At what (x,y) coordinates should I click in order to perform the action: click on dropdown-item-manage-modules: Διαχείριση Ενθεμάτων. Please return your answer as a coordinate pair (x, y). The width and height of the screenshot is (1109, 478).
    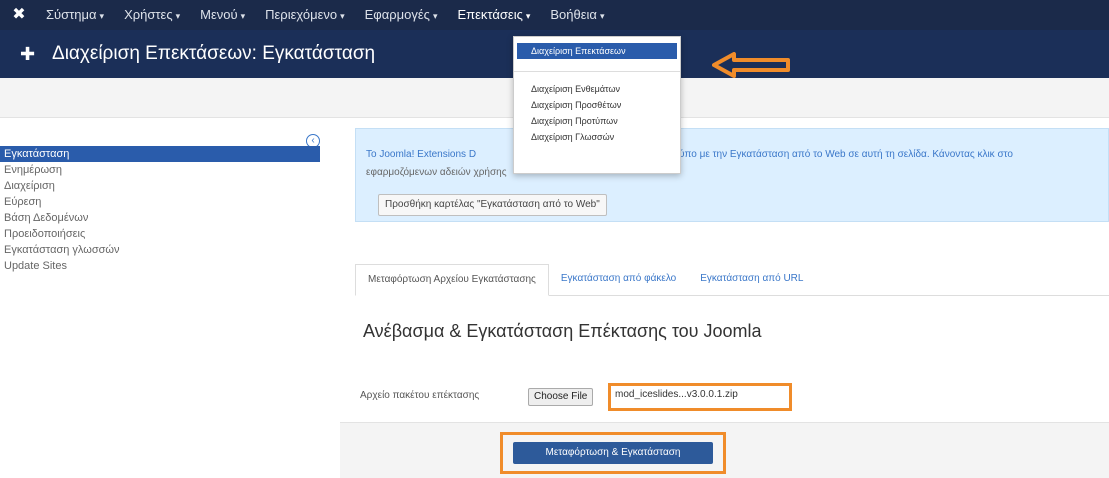
    Looking at the image, I should click on (597, 89).